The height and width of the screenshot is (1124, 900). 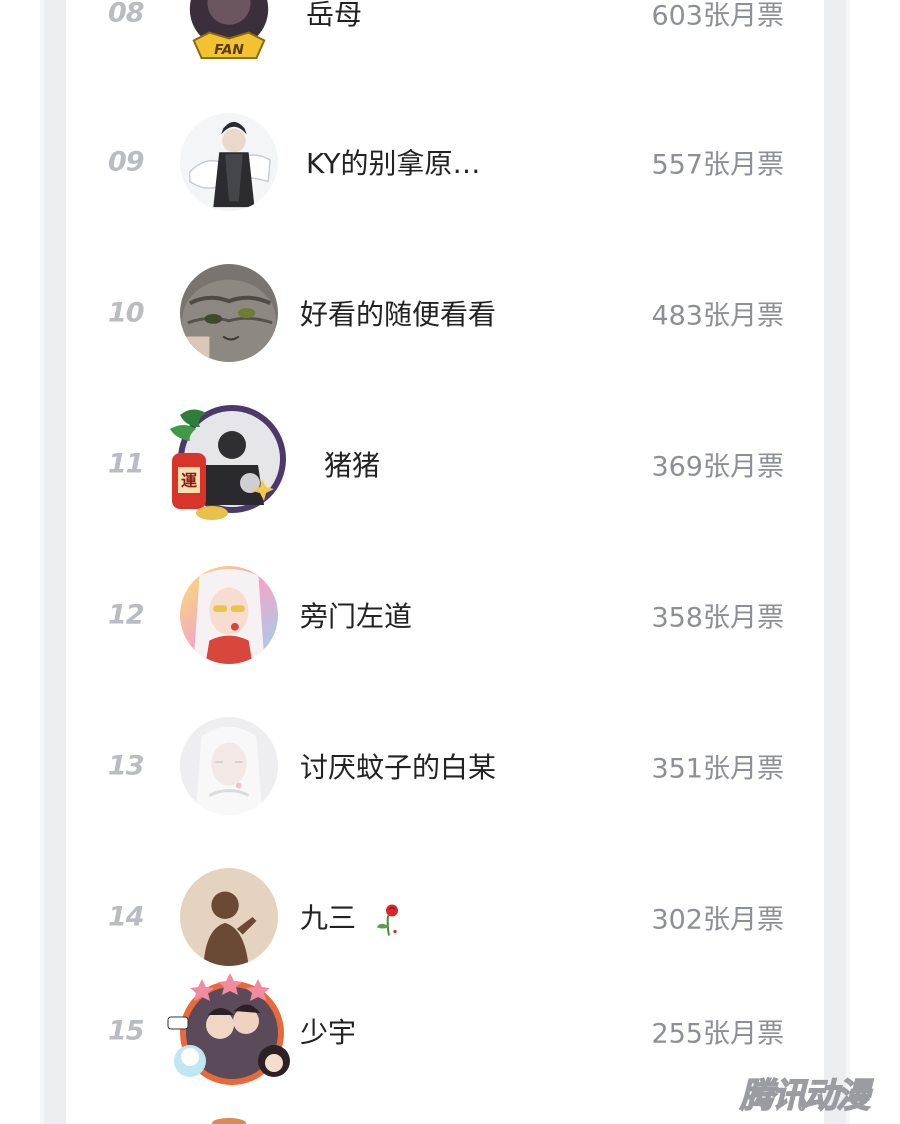 I want to click on ticket-count: 557张月票, so click(x=717, y=165).